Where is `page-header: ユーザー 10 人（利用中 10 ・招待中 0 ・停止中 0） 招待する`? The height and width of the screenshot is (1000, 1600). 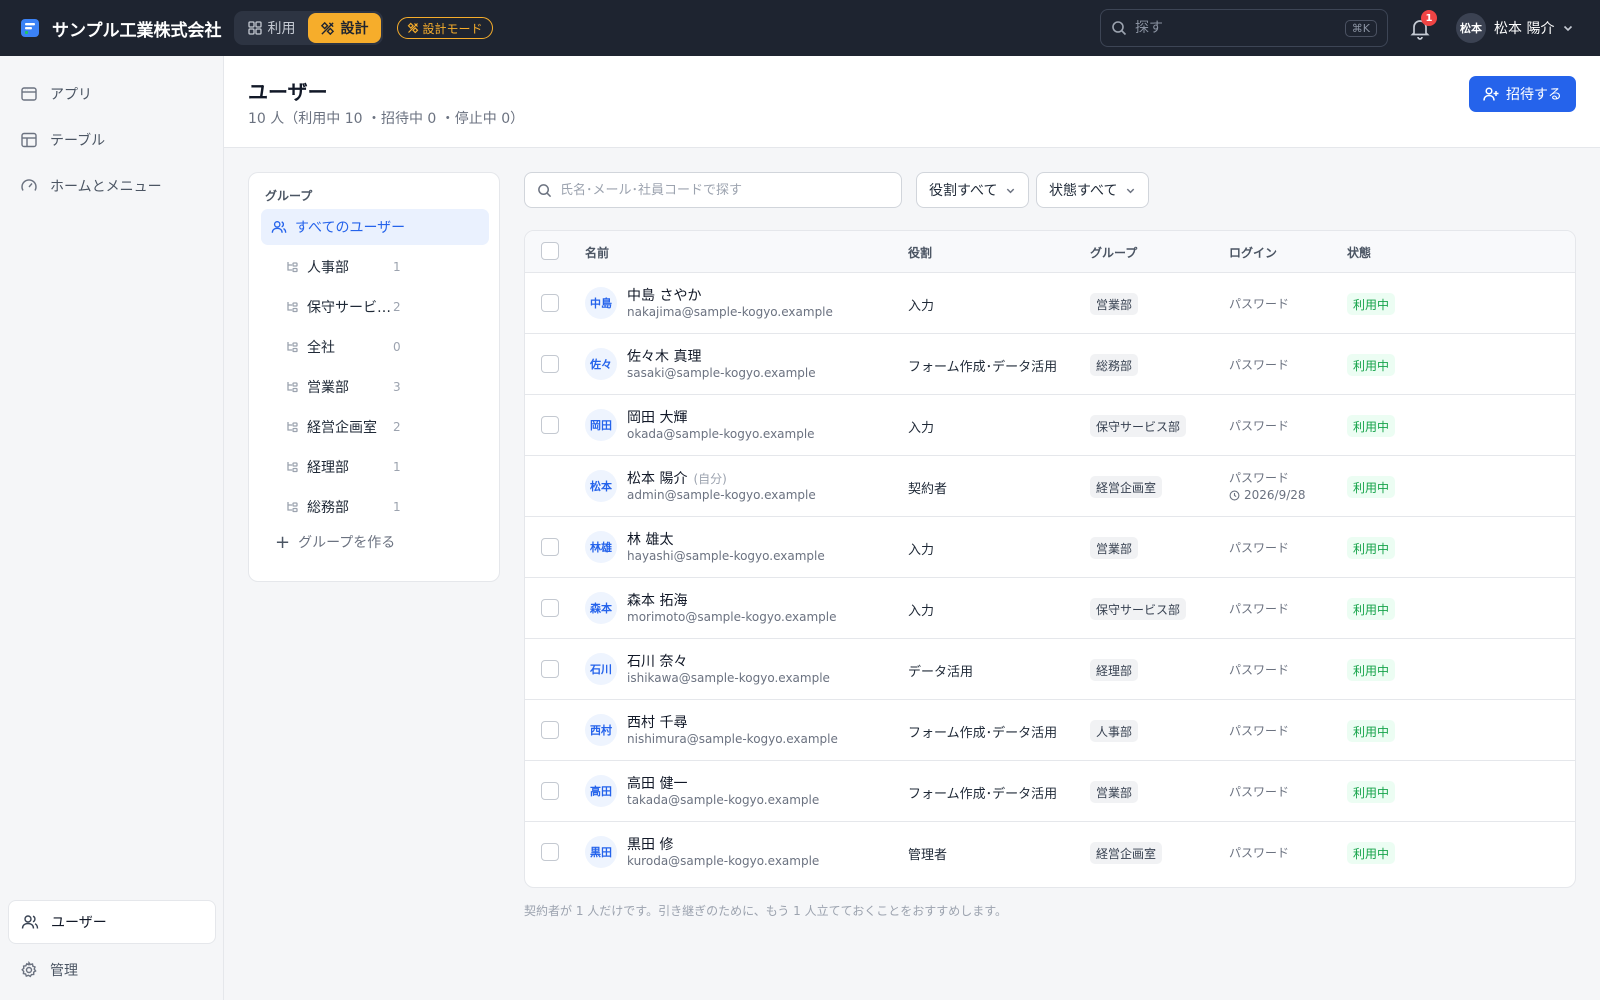
page-header: ユーザー 10 人（利用中 10 ・招待中 0 ・停止中 0） 招待する is located at coordinates (912, 102).